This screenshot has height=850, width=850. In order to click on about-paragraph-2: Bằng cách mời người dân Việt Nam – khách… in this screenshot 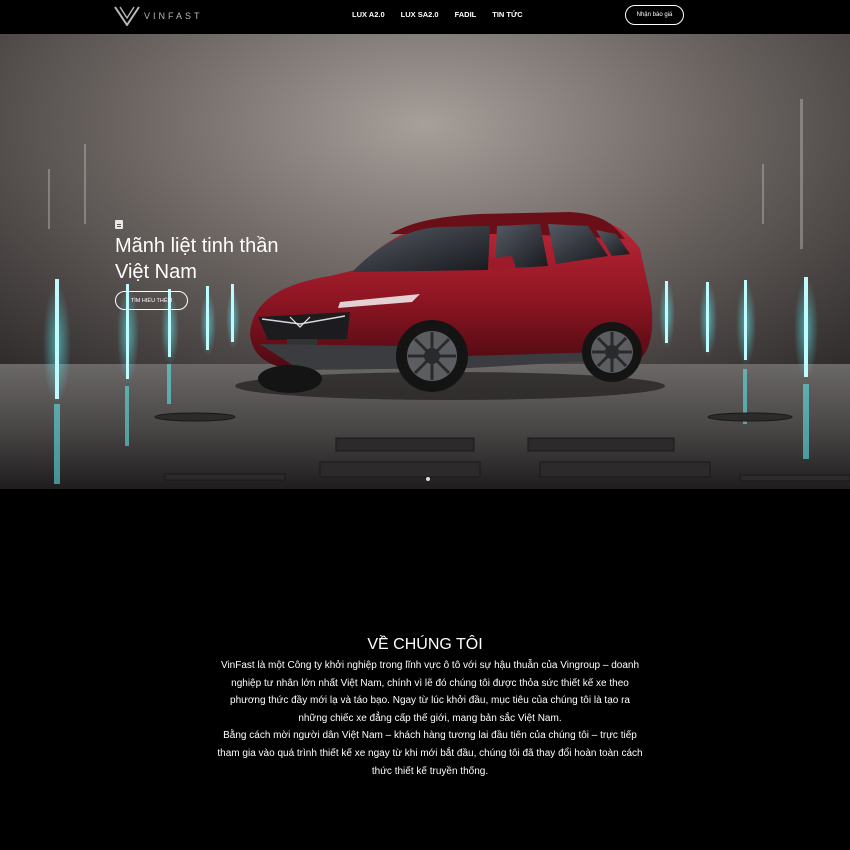, I will do `click(430, 753)`.